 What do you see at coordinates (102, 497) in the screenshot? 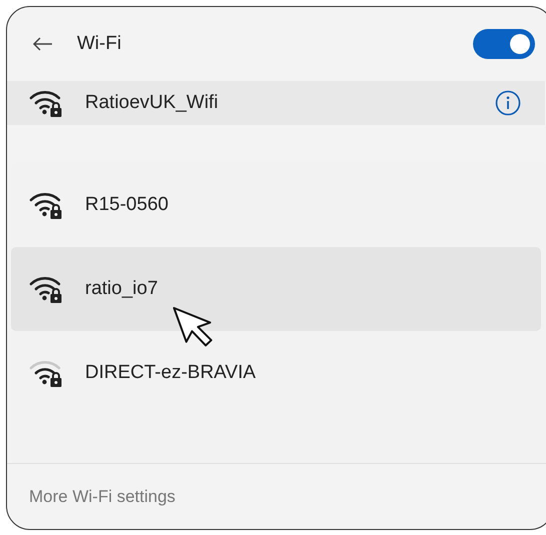
I see `more-settings-link: More Wi-Fi settings` at bounding box center [102, 497].